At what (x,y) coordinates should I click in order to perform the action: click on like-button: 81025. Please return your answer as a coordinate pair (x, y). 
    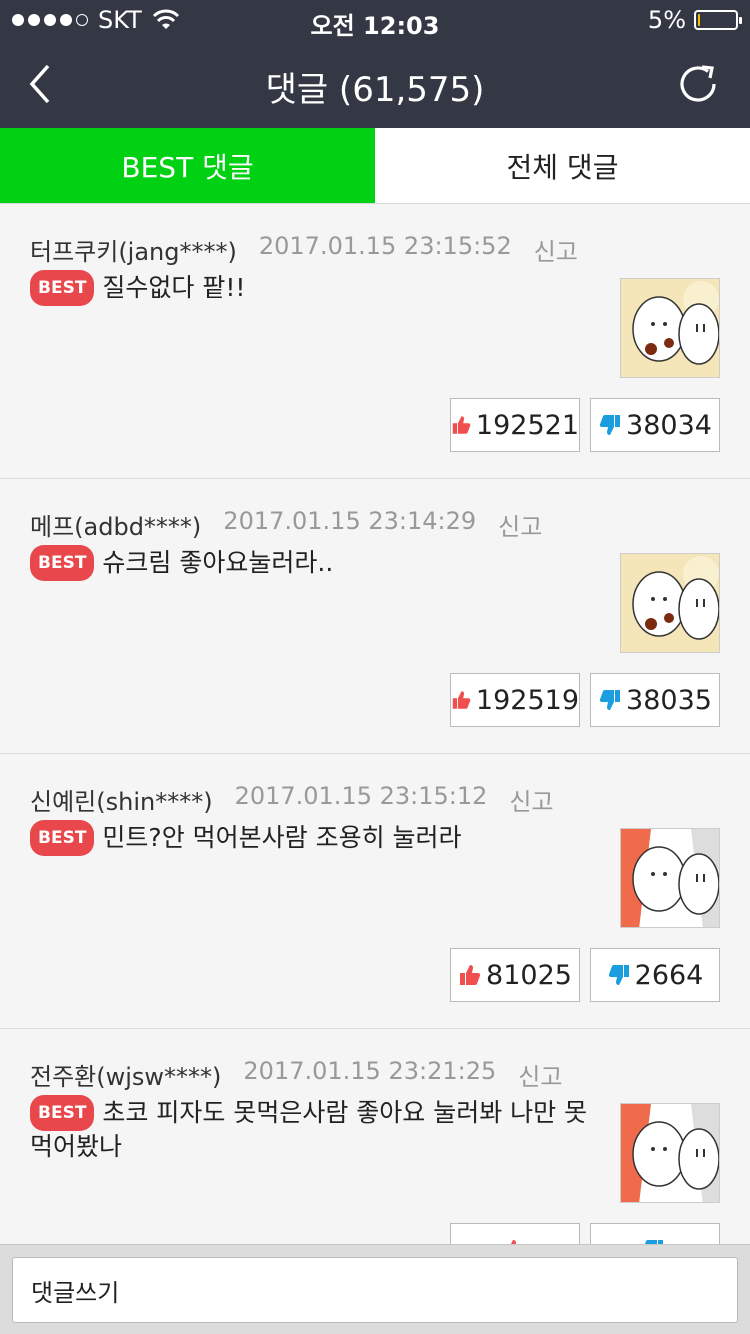
    Looking at the image, I should click on (515, 975).